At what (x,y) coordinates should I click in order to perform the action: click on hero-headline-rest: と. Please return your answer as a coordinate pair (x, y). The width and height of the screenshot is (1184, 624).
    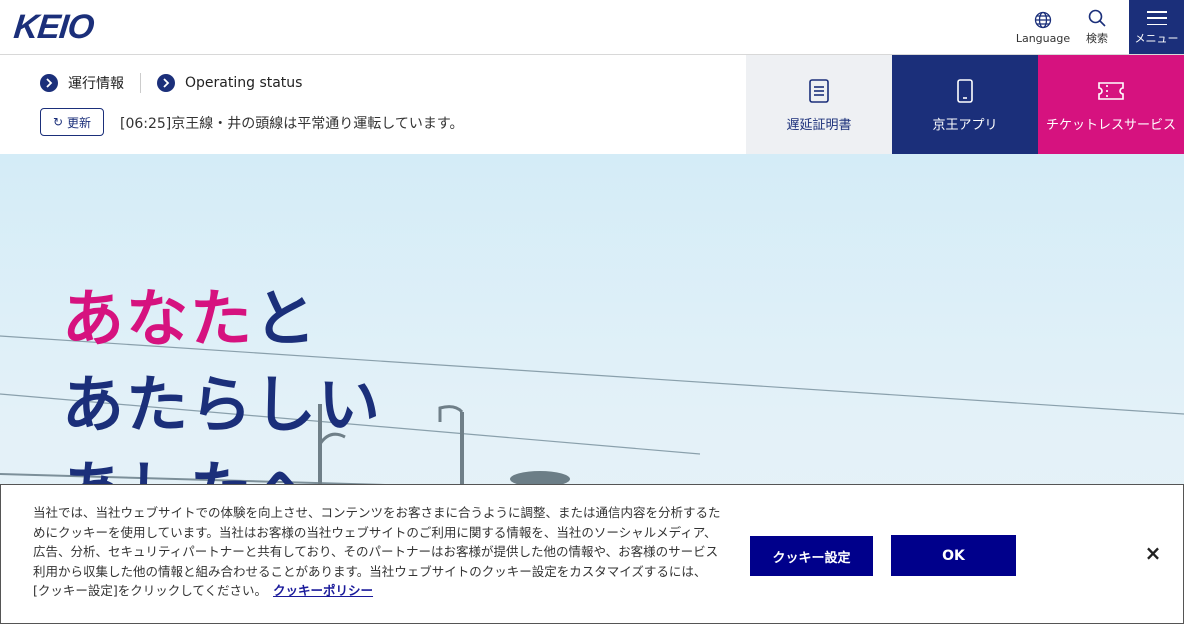
    Looking at the image, I should click on (286, 318).